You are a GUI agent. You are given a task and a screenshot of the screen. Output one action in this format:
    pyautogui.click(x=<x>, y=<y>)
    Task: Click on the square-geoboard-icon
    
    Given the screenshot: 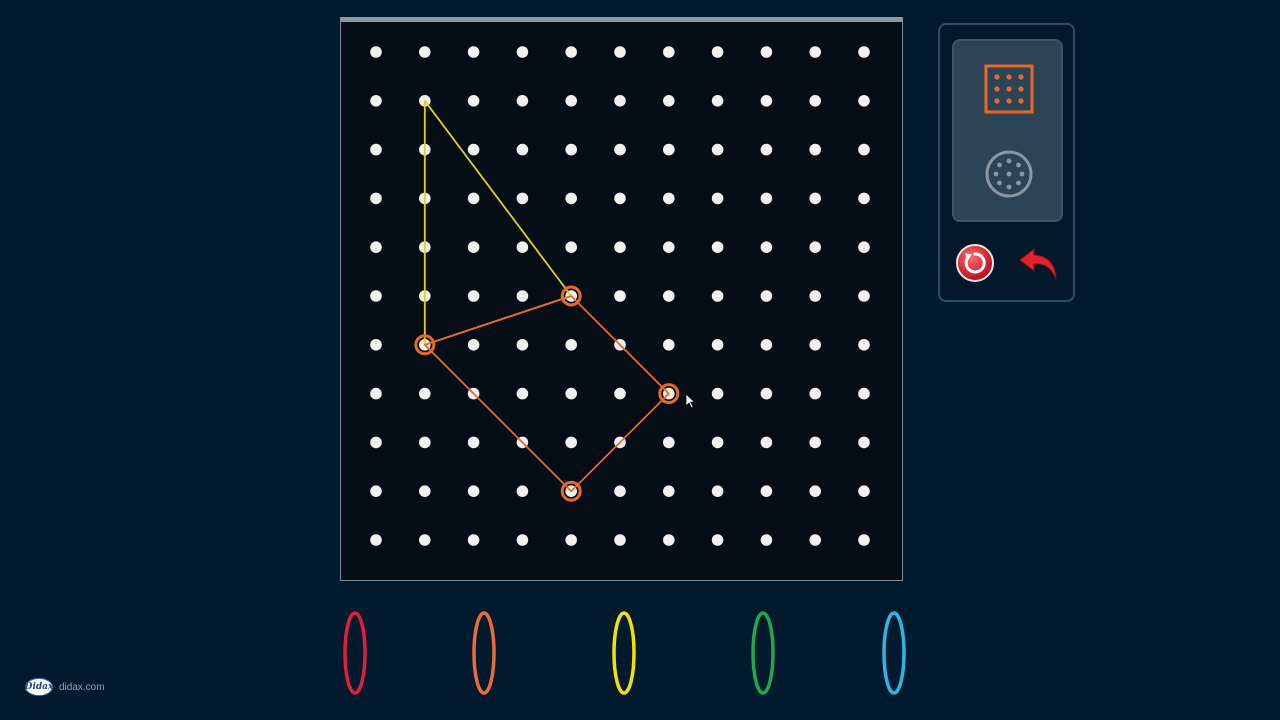 What is the action you would take?
    pyautogui.click(x=1009, y=89)
    